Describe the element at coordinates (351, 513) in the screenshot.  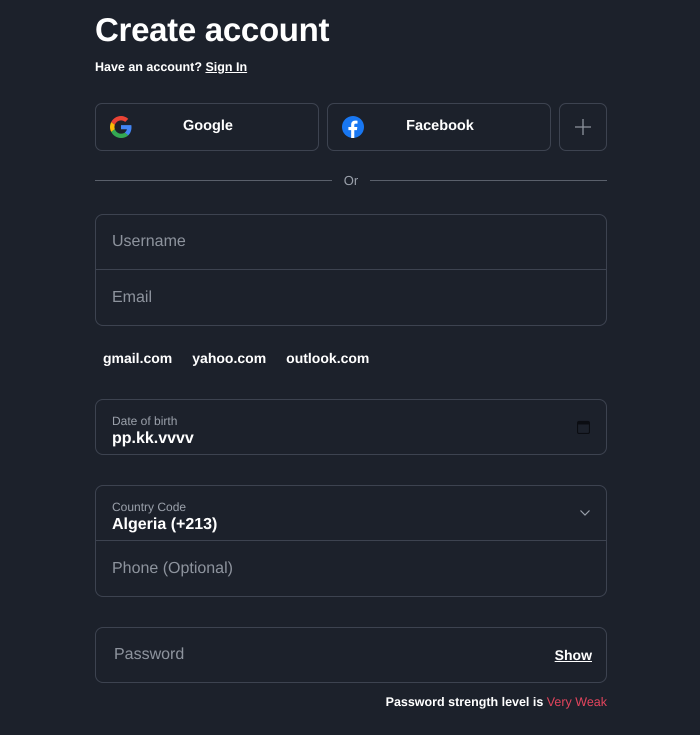
I see `country-select: Country Code Algeria (+213)` at that location.